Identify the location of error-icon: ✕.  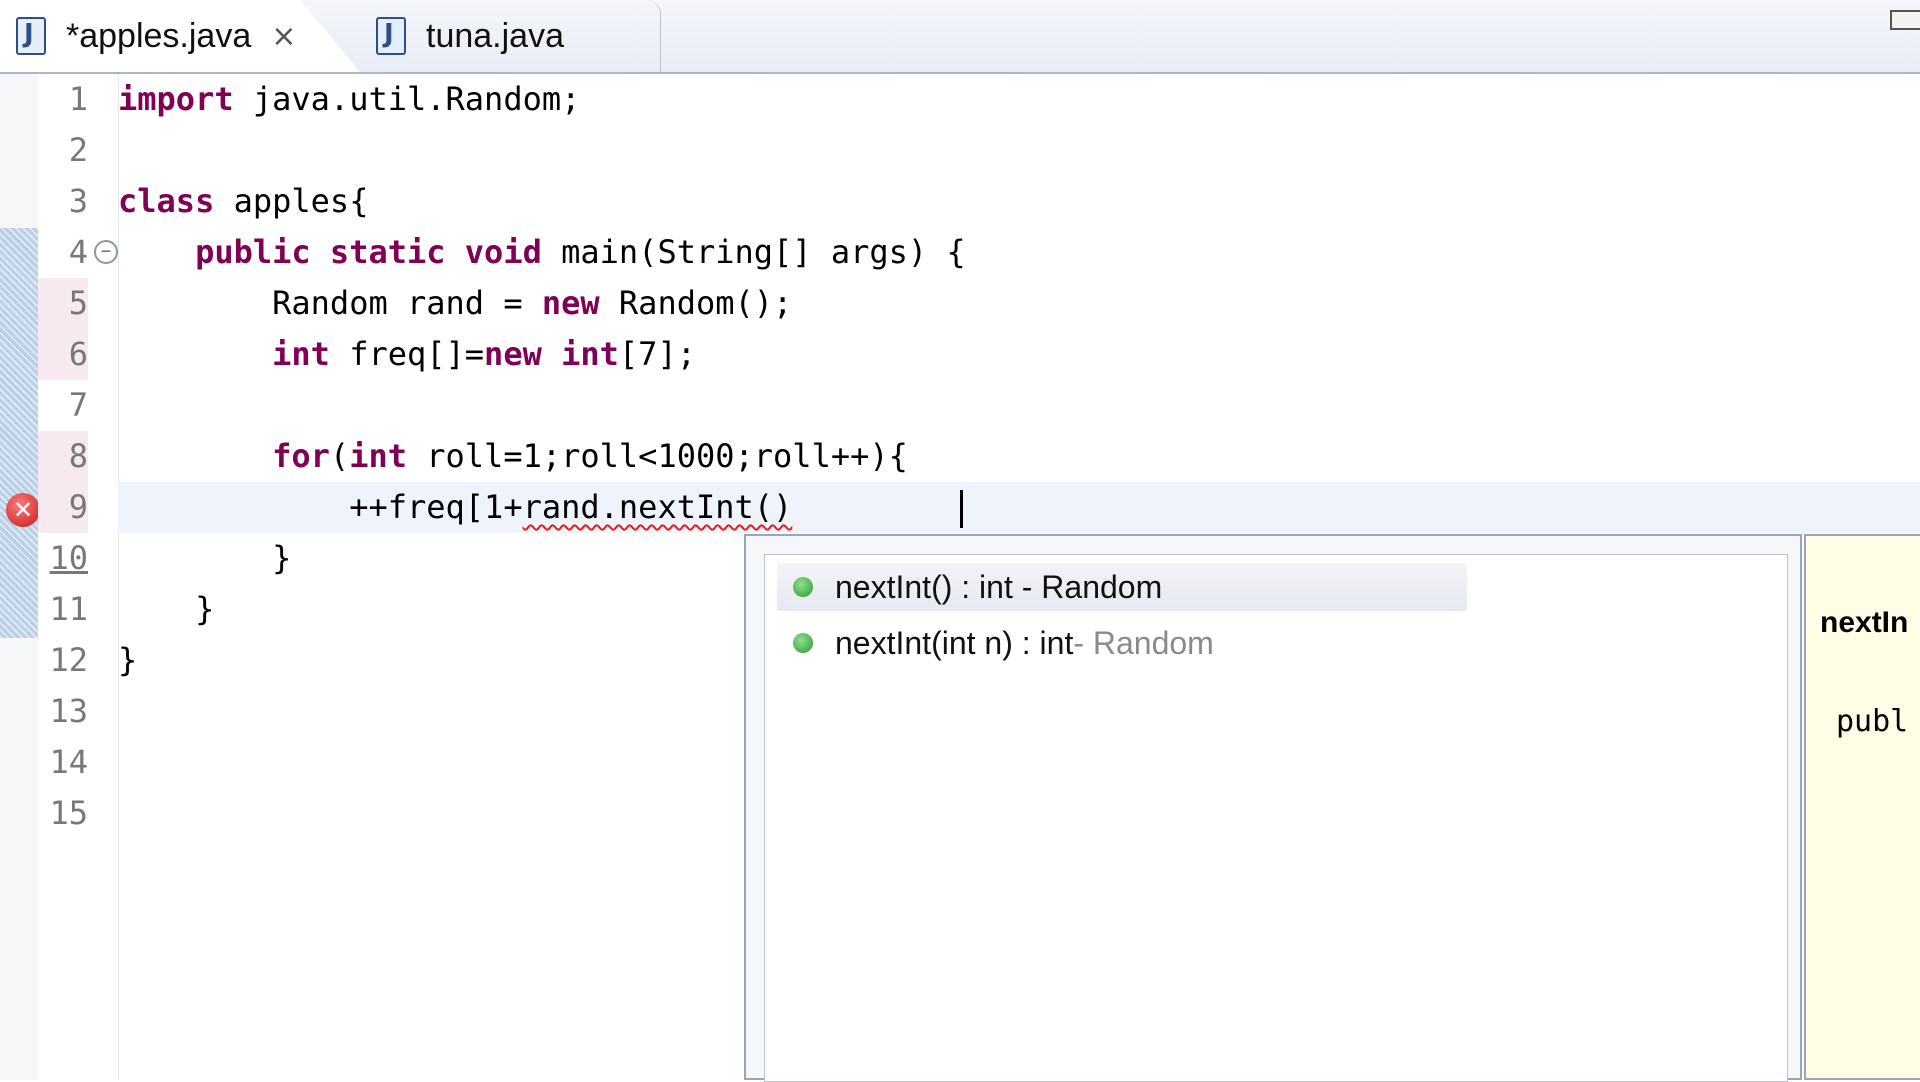
(23, 510).